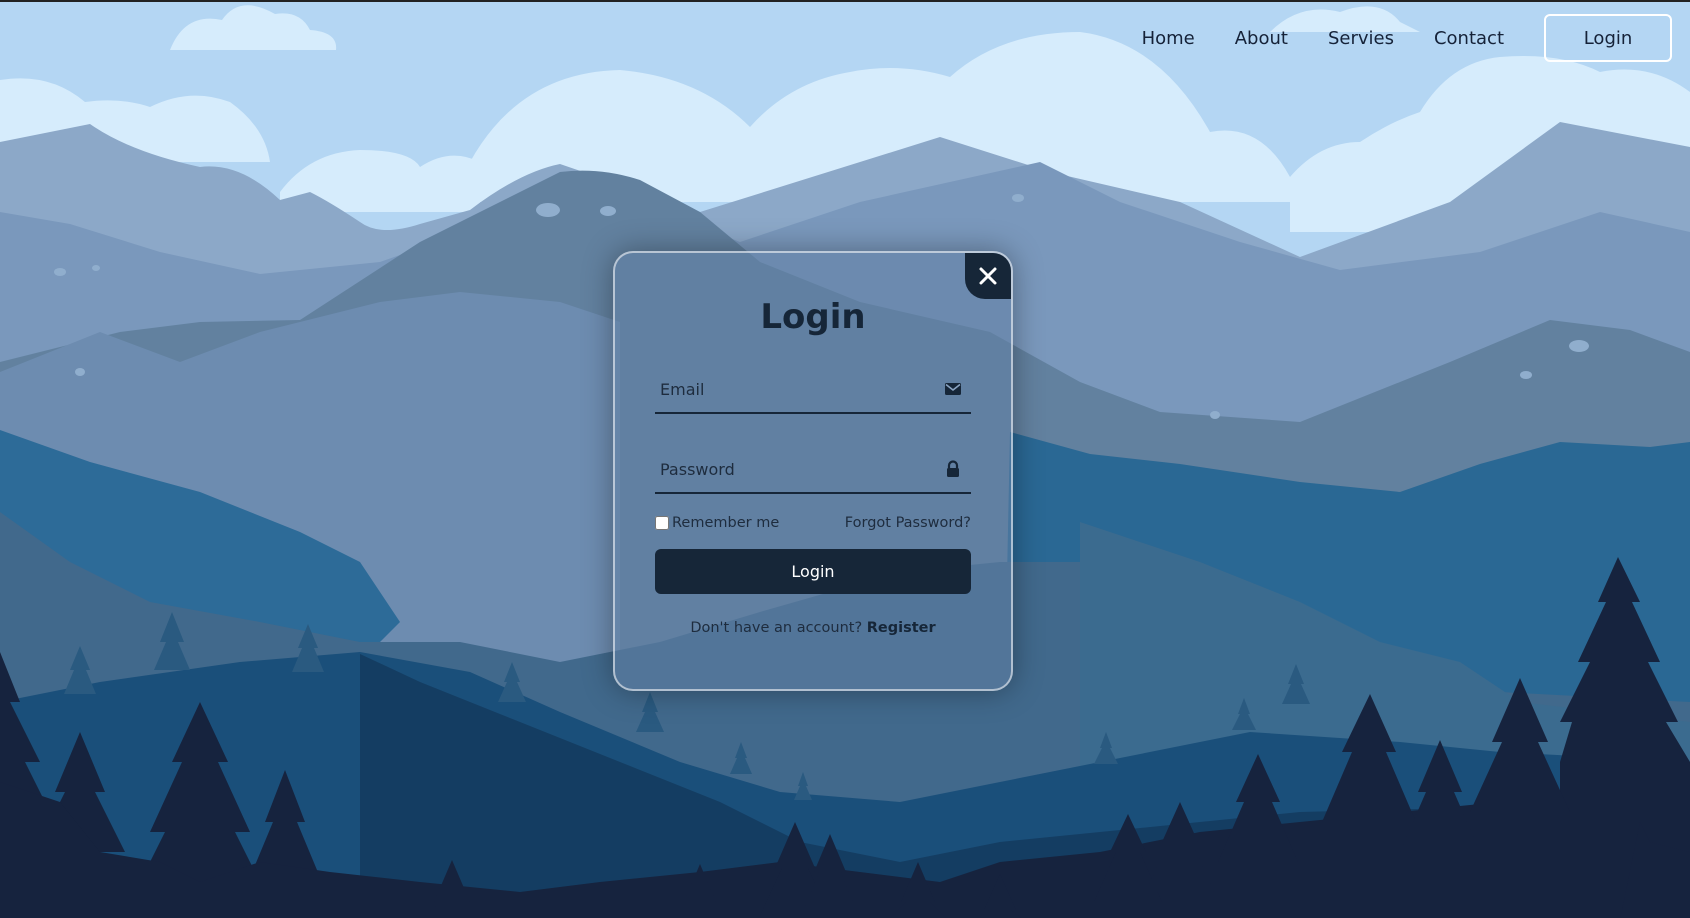 This screenshot has height=918, width=1690. I want to click on email-field-wrapper, so click(813, 390).